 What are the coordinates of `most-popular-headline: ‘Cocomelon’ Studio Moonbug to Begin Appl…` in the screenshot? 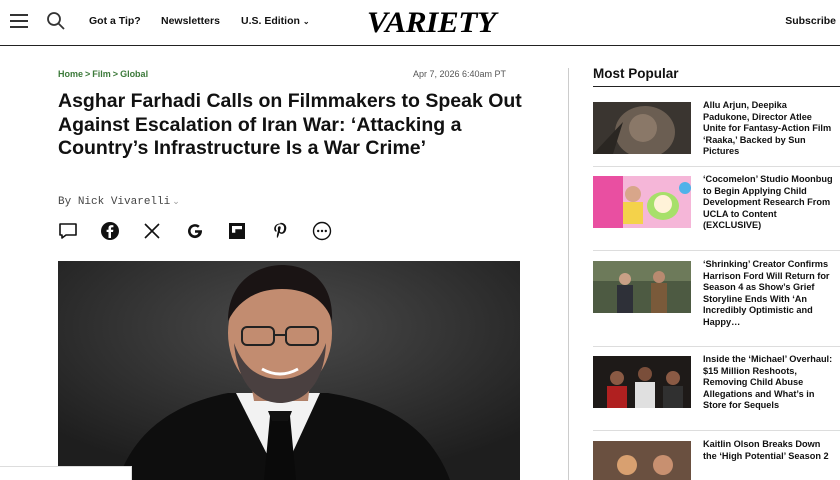 It's located at (769, 203).